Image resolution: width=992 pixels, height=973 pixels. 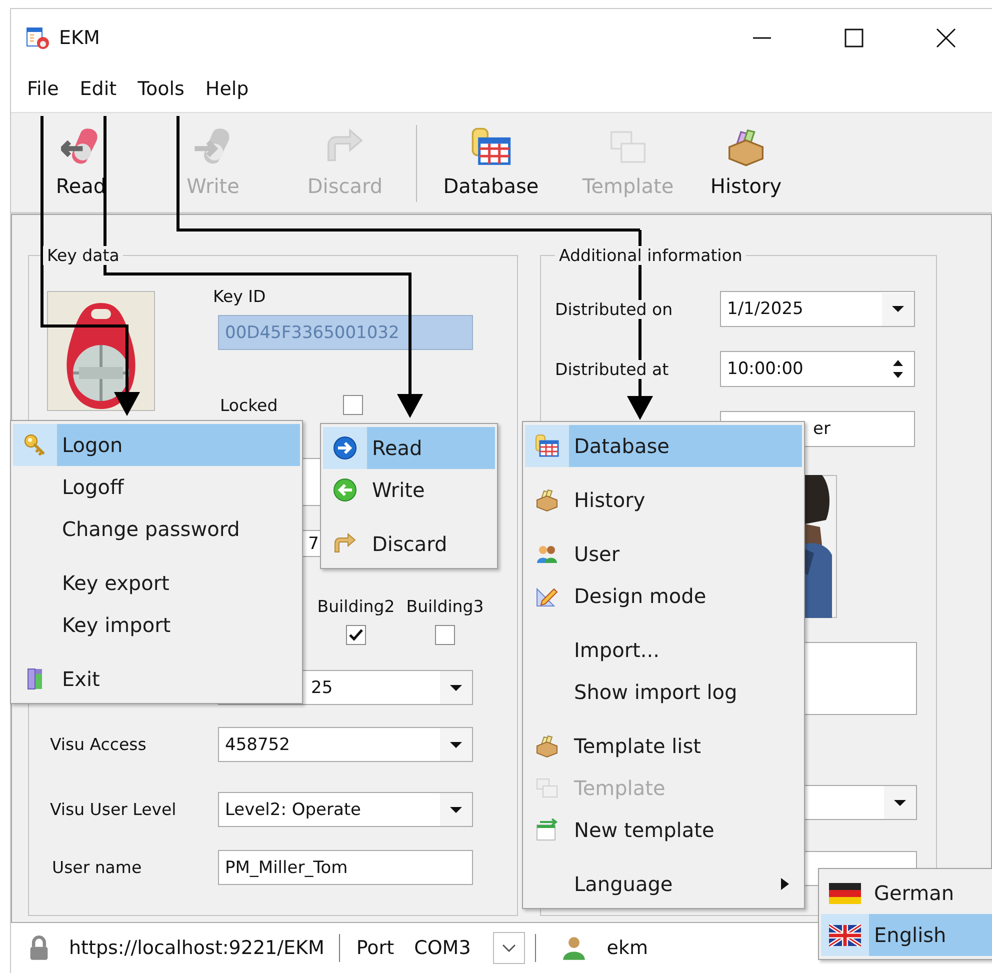 I want to click on menu-item: Show import log, so click(x=663, y=692).